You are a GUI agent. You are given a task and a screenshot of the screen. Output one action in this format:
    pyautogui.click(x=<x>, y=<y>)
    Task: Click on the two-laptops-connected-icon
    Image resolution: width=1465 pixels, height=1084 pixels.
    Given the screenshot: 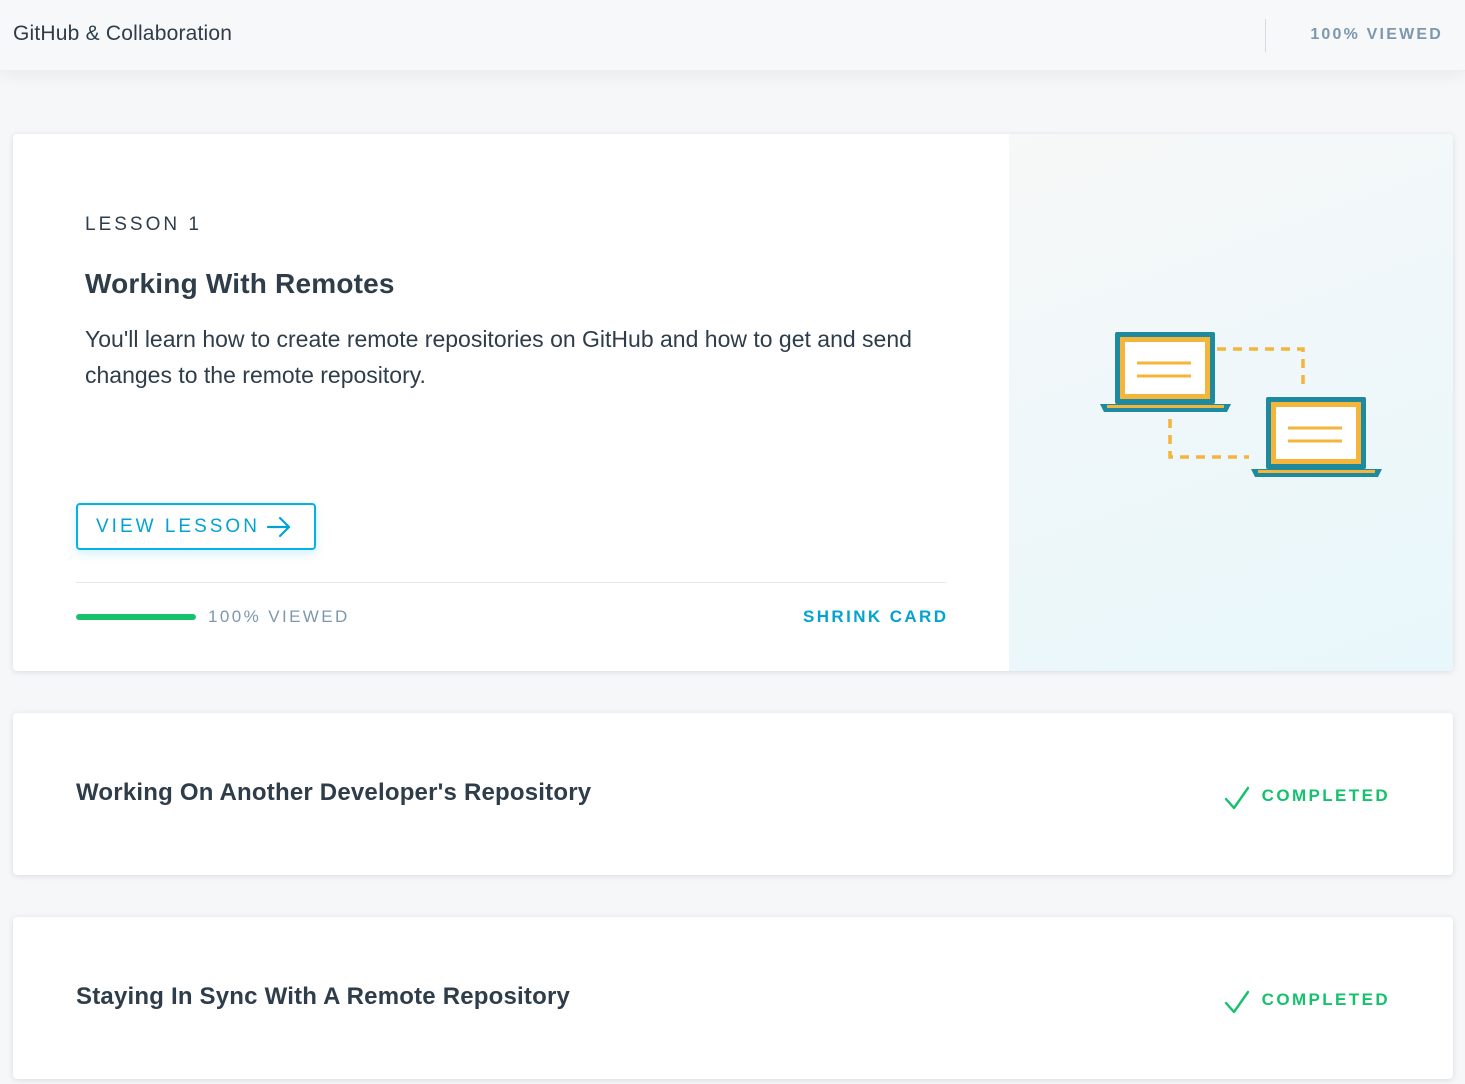 What is the action you would take?
    pyautogui.click(x=1241, y=404)
    